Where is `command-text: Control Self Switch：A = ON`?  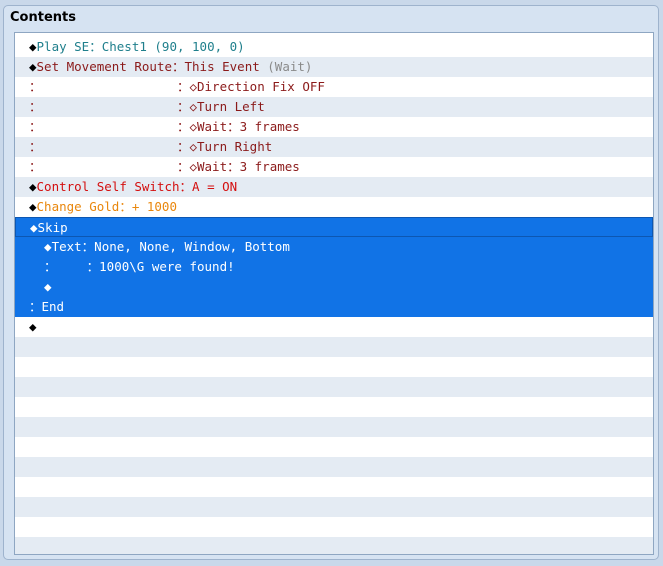 command-text: Control Self Switch：A = ON is located at coordinates (137, 186).